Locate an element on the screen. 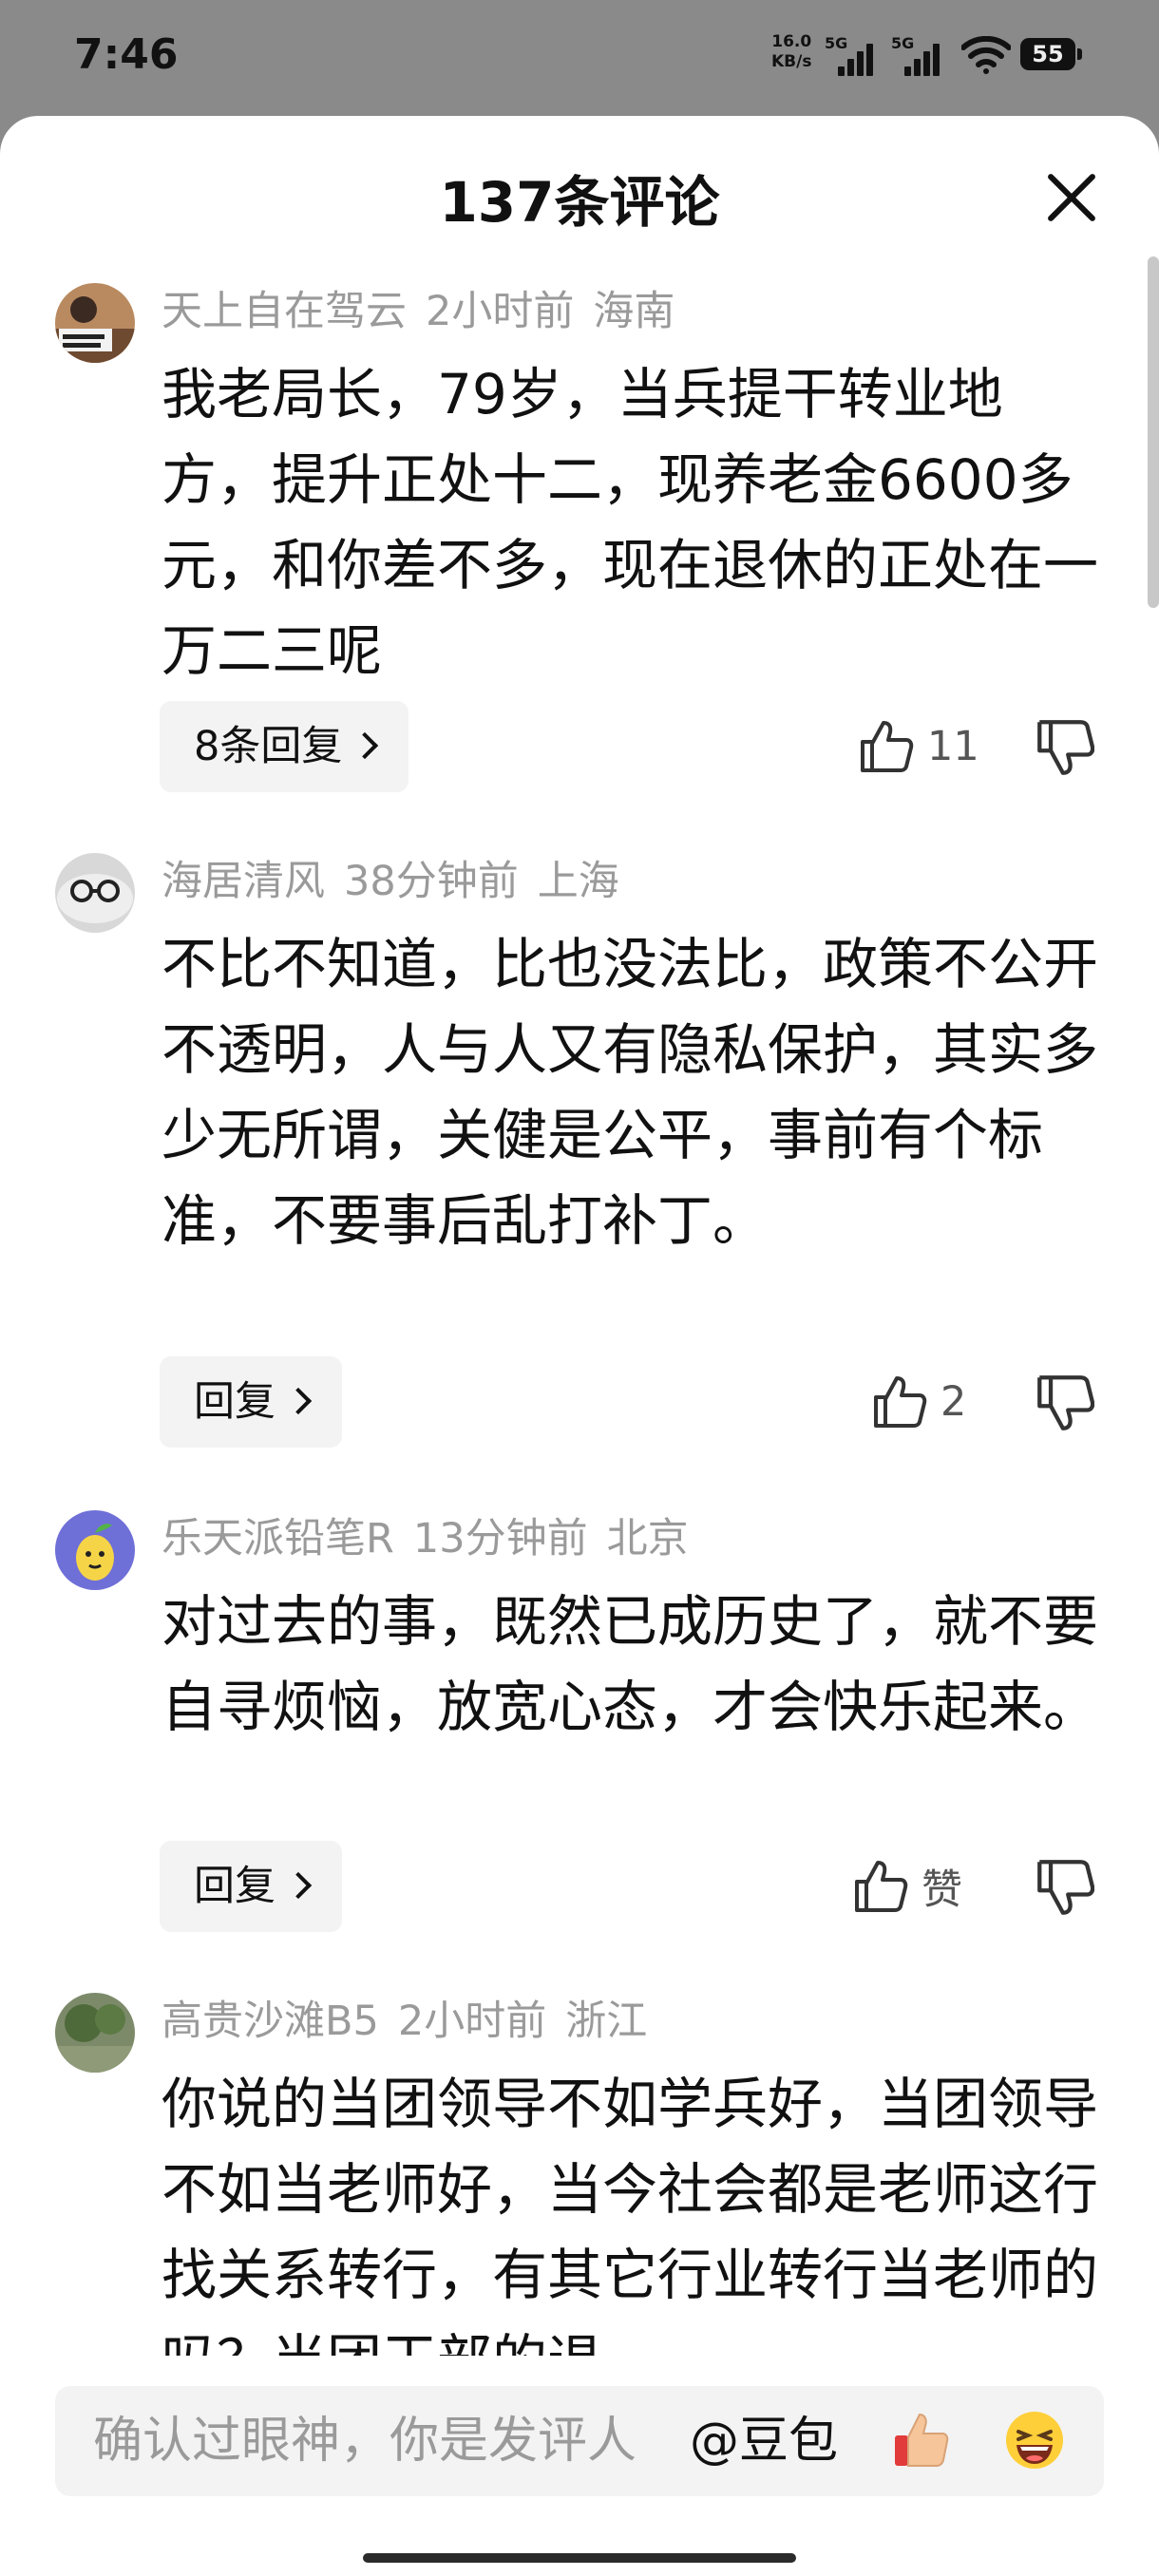 This screenshot has width=1159, height=2576. network-speed: 16.0 KB/s is located at coordinates (791, 52).